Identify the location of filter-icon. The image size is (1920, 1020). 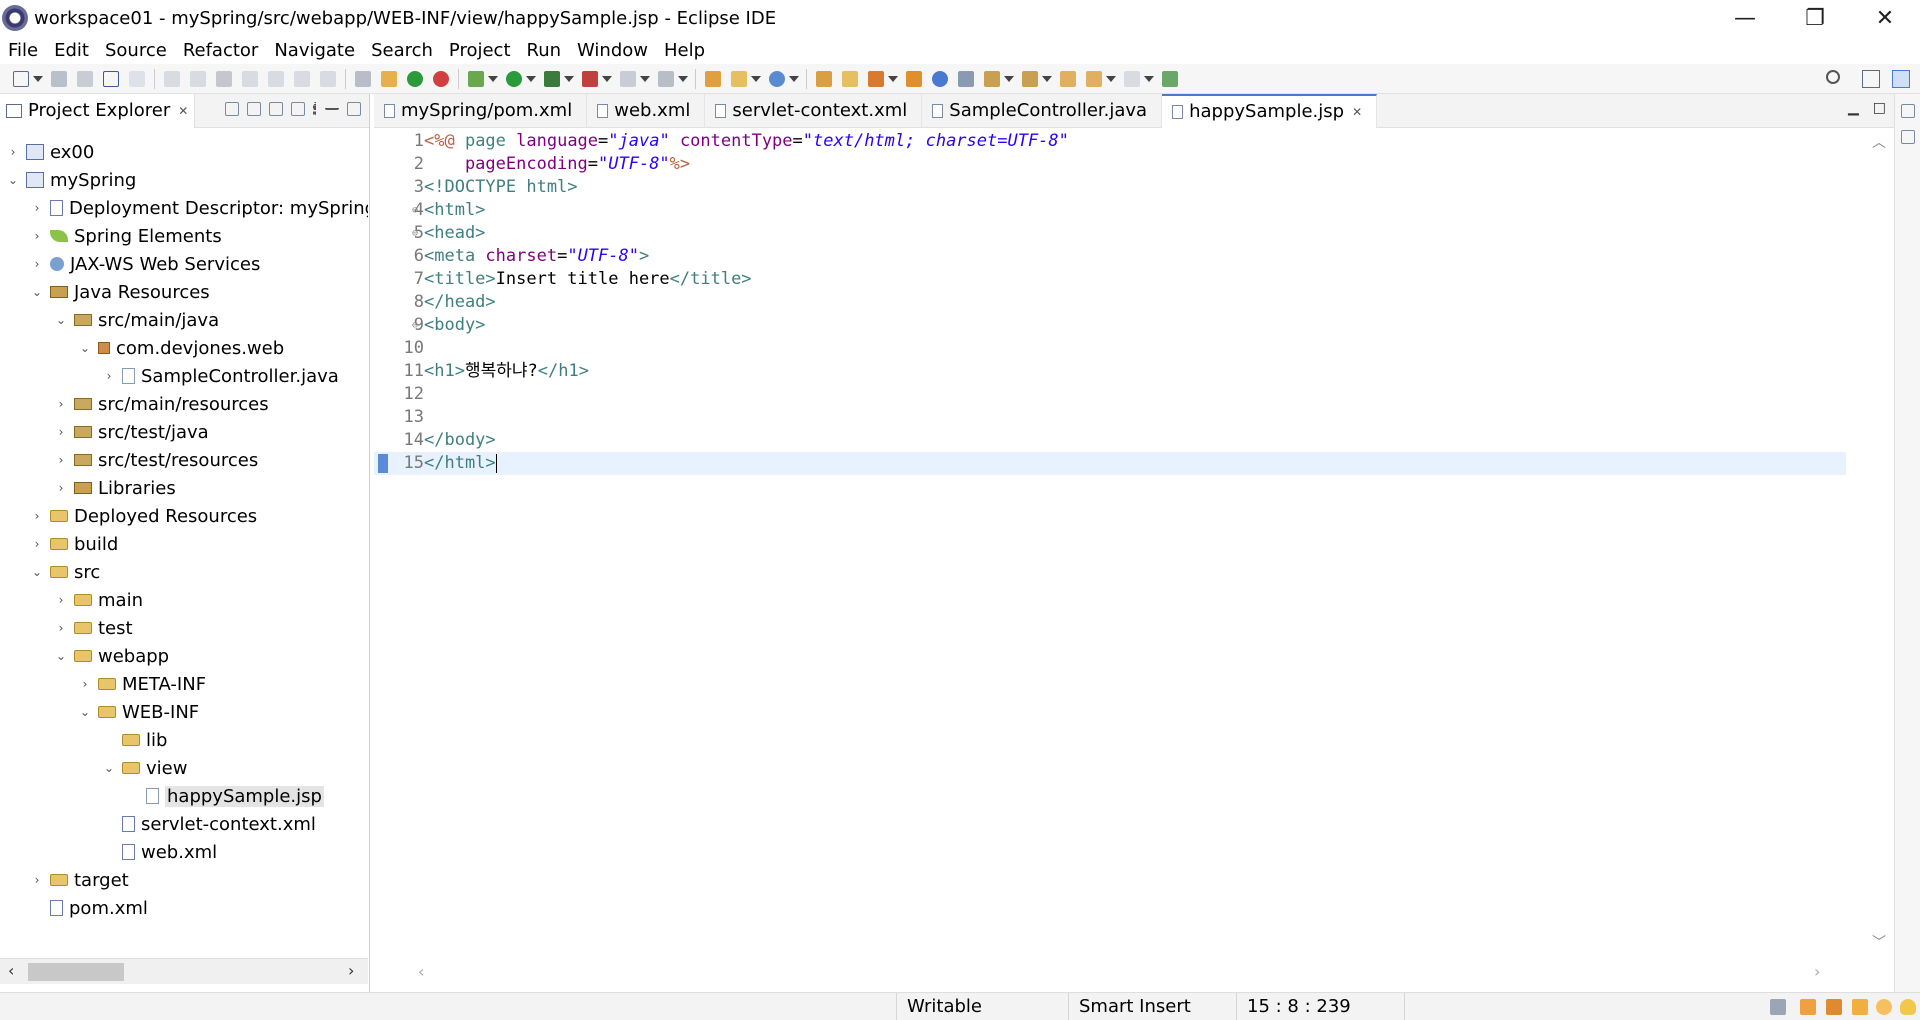
(276, 109).